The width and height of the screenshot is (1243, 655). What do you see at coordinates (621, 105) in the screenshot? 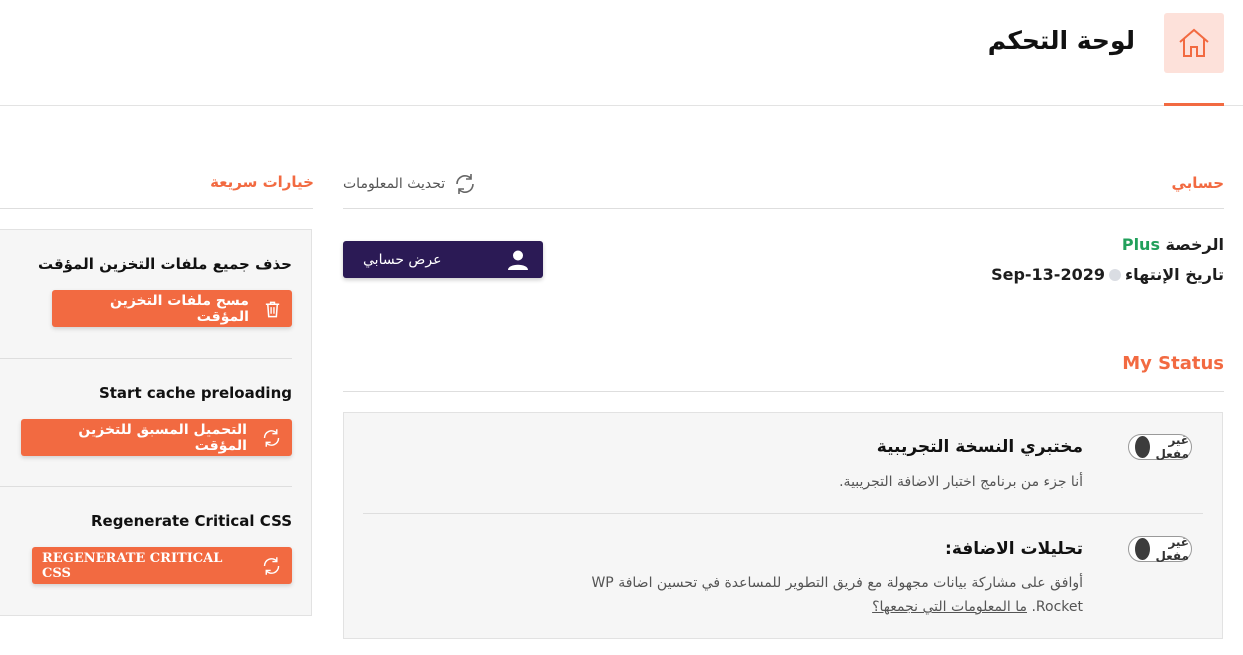
I see `header-divider` at bounding box center [621, 105].